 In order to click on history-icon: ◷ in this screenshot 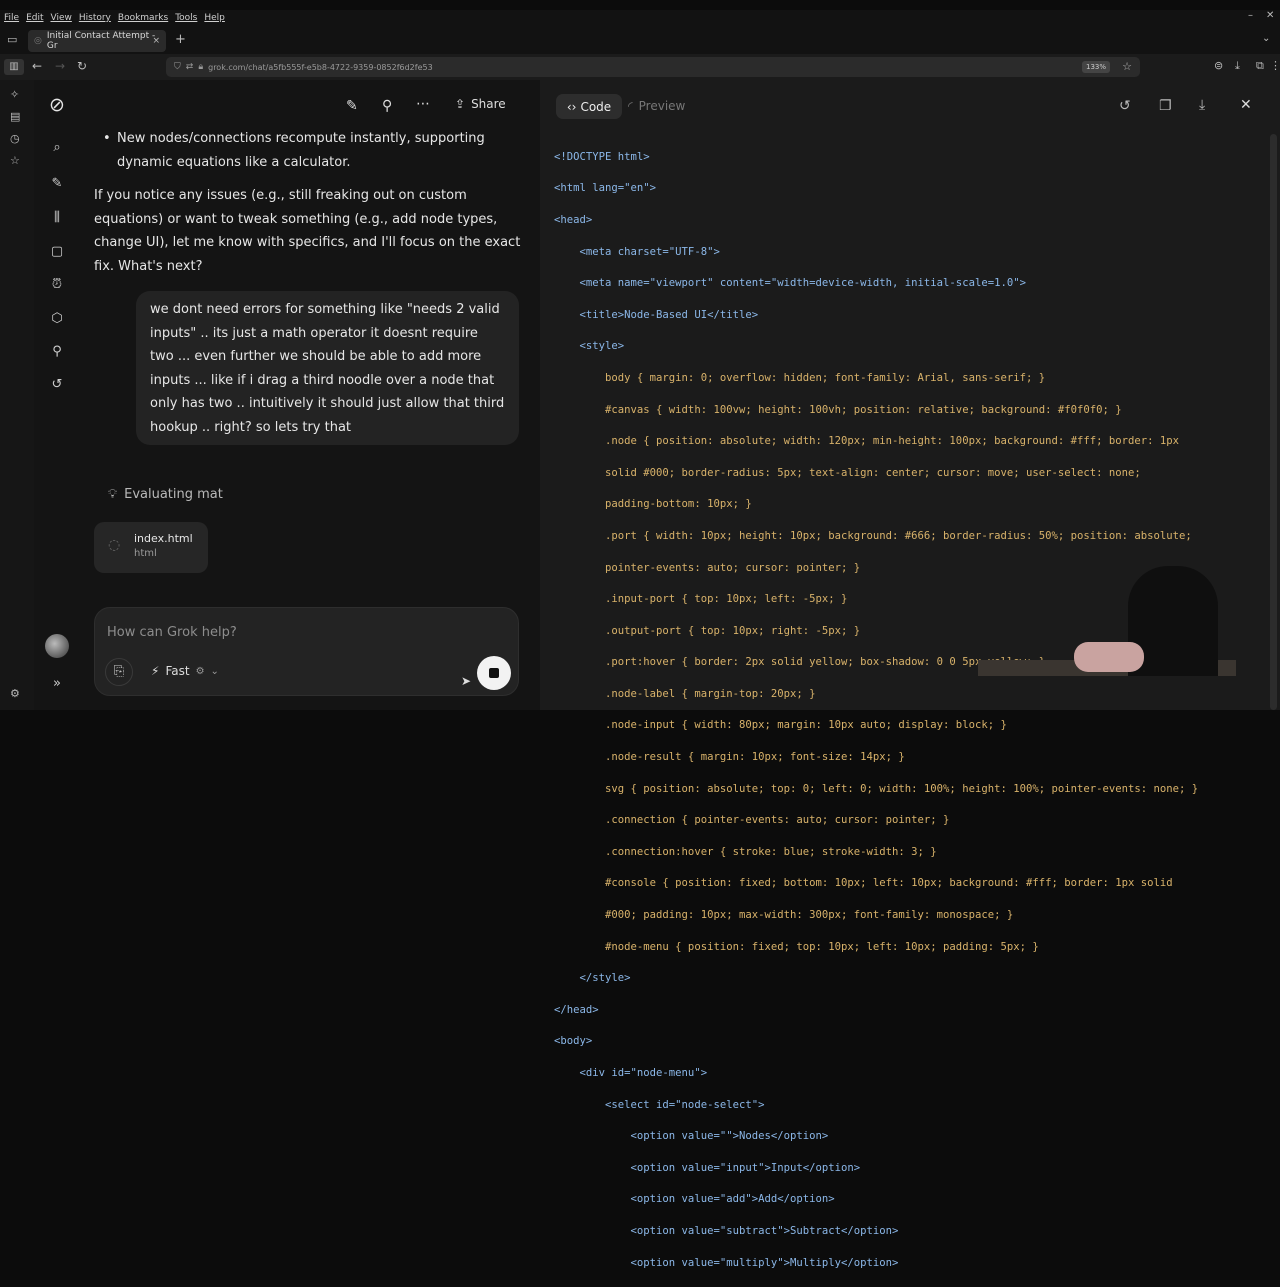, I will do `click(15, 138)`.